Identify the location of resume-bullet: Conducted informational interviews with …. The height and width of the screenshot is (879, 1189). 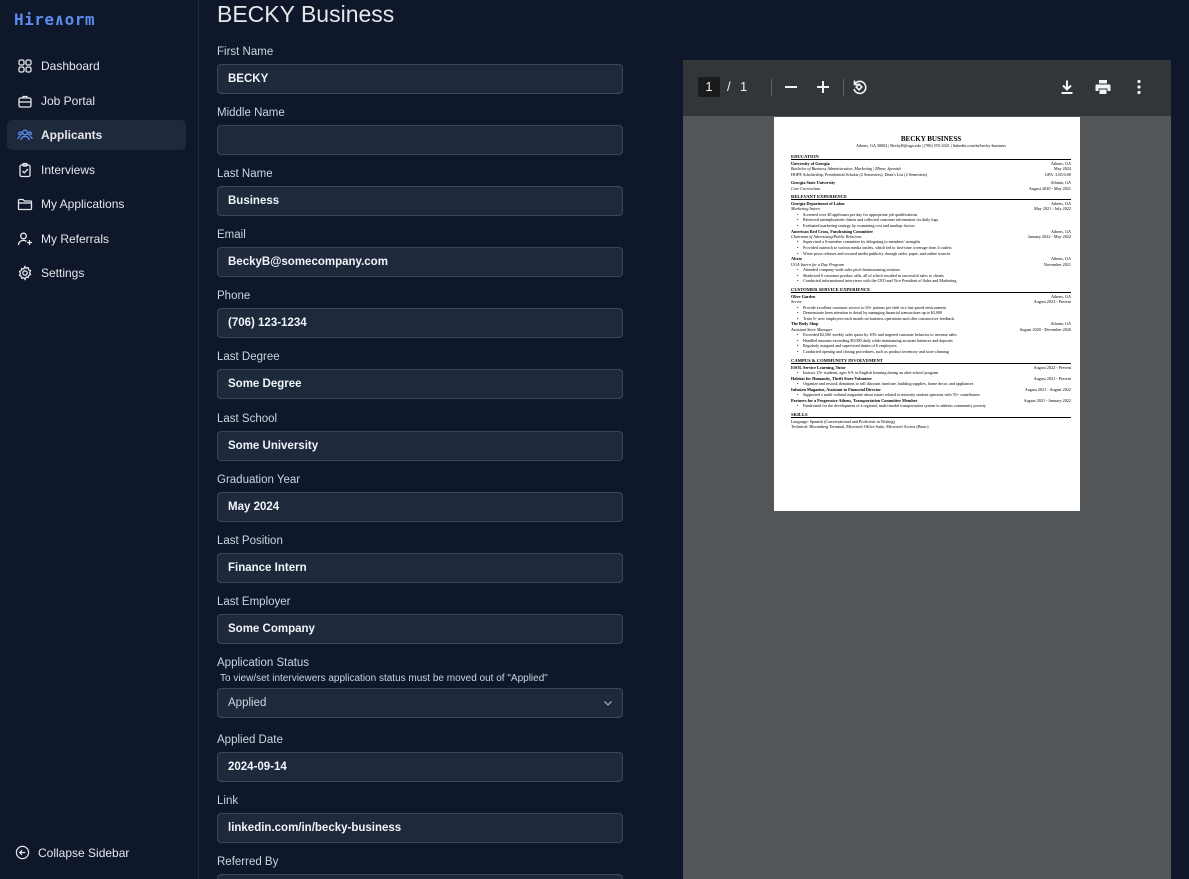
(931, 281).